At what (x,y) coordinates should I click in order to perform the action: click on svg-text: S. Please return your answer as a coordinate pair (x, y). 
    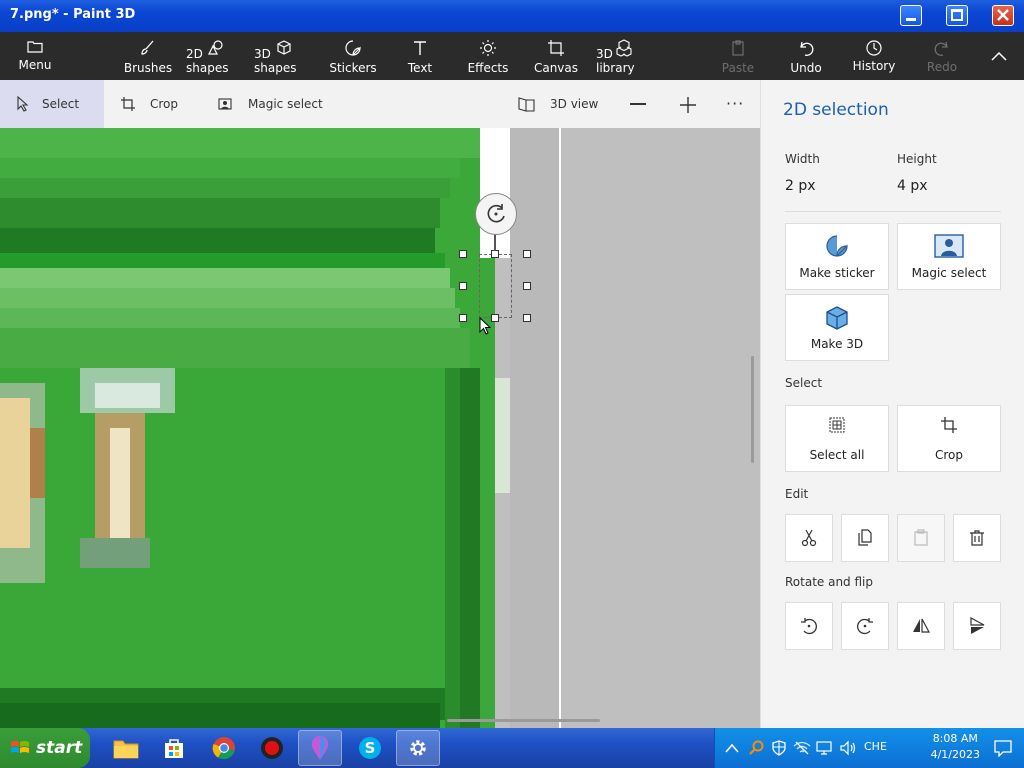
    Looking at the image, I should click on (370, 748).